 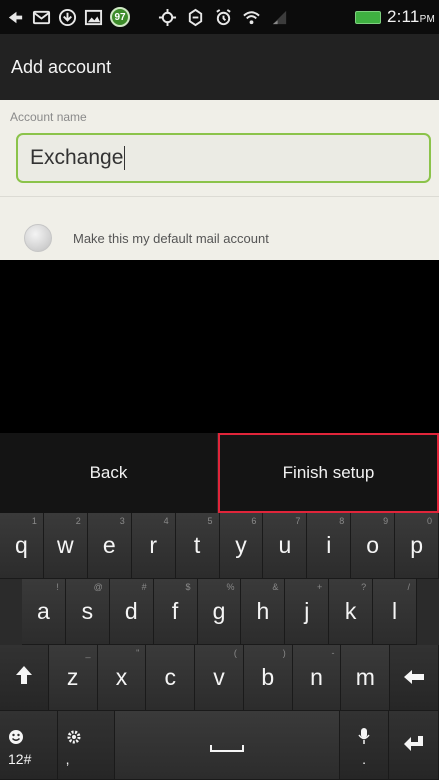 What do you see at coordinates (131, 612) in the screenshot?
I see `key-d: # d` at bounding box center [131, 612].